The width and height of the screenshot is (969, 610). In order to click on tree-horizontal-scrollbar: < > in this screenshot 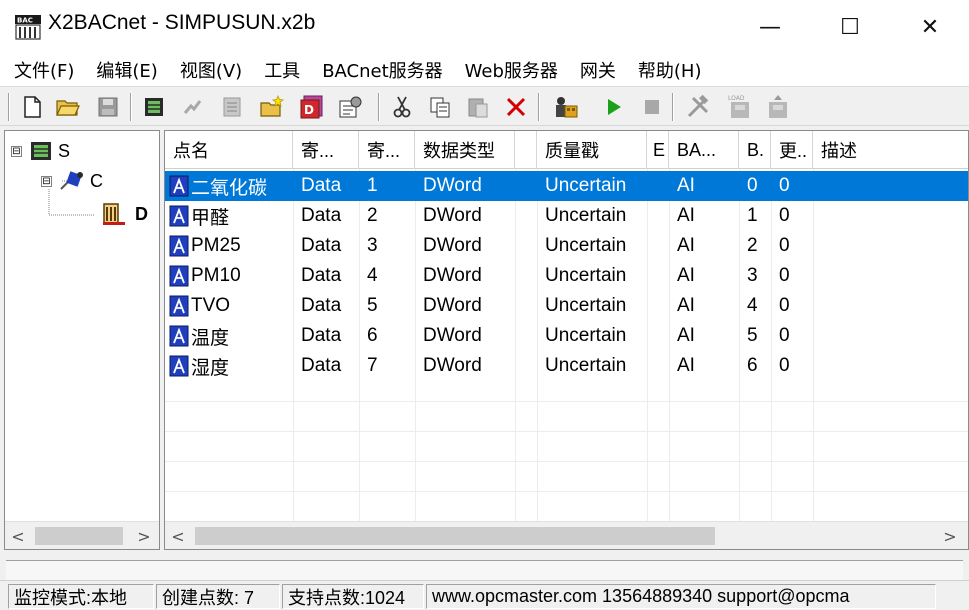, I will do `click(82, 535)`.